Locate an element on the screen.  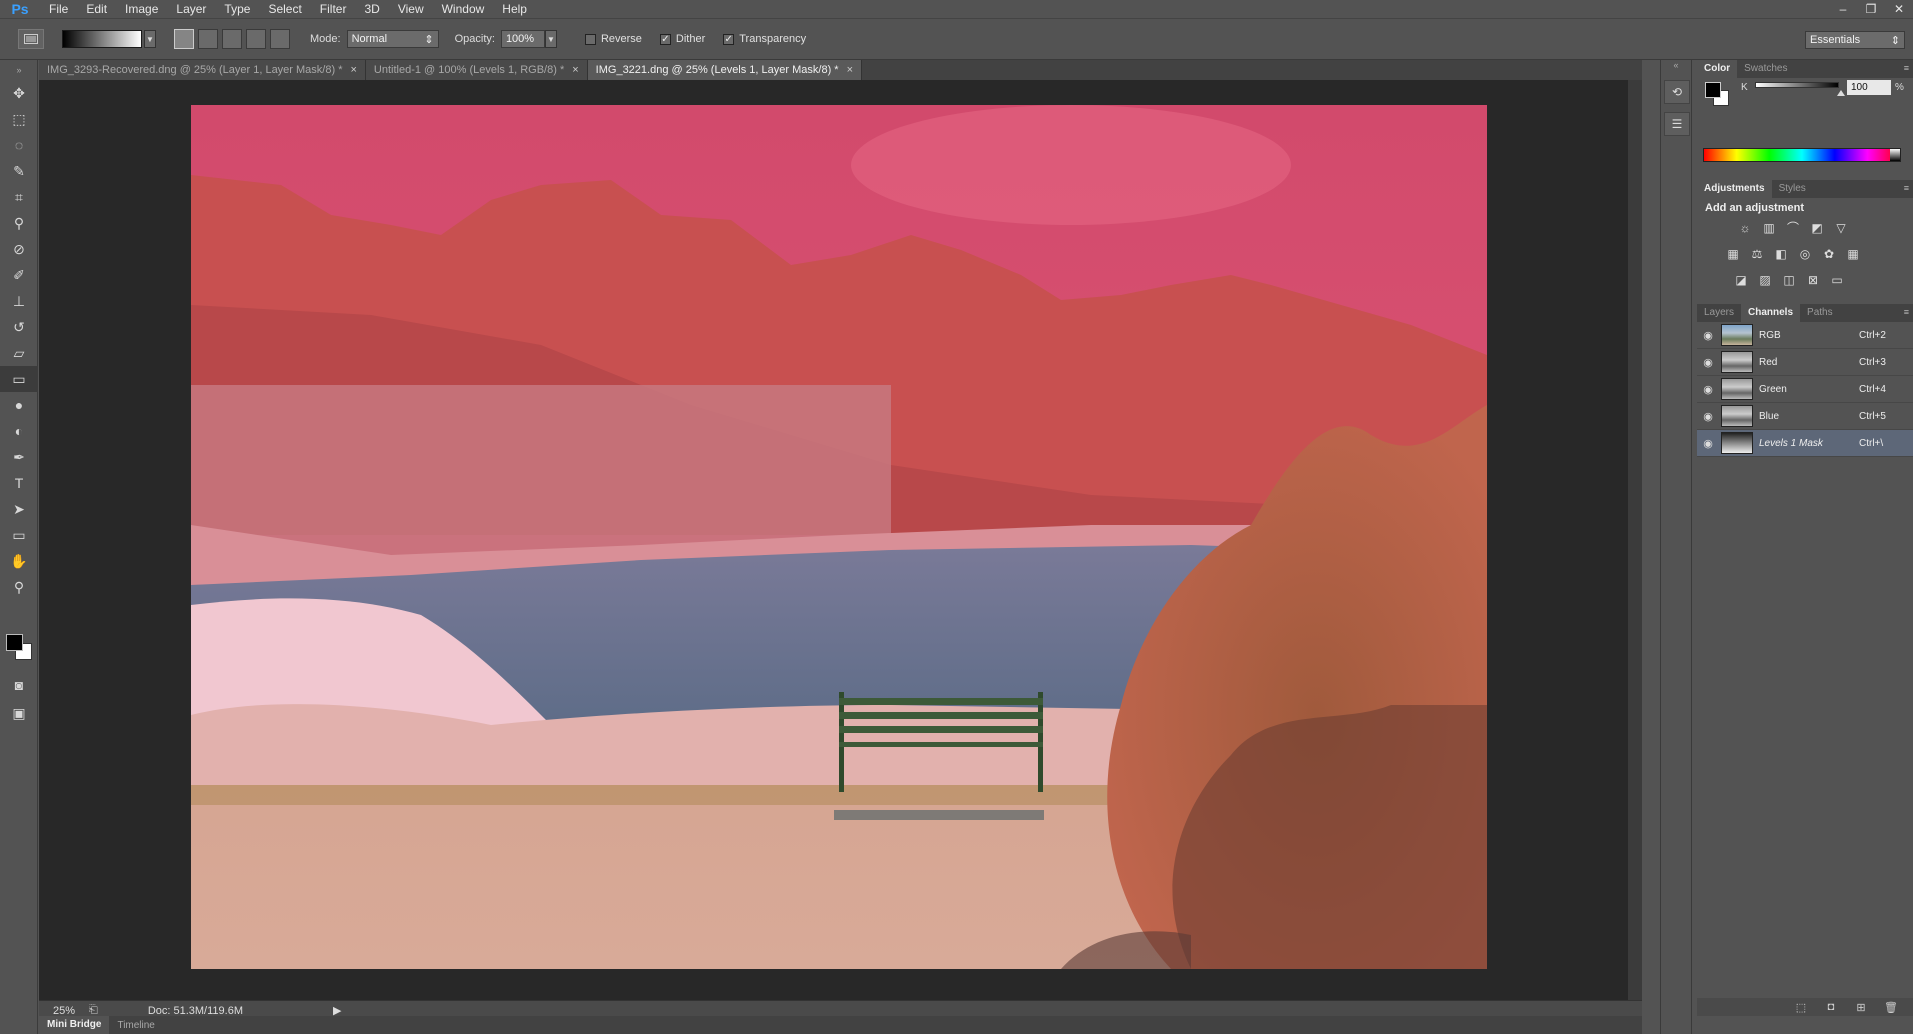
tab-adjustments: Adjustments is located at coordinates (1734, 189).